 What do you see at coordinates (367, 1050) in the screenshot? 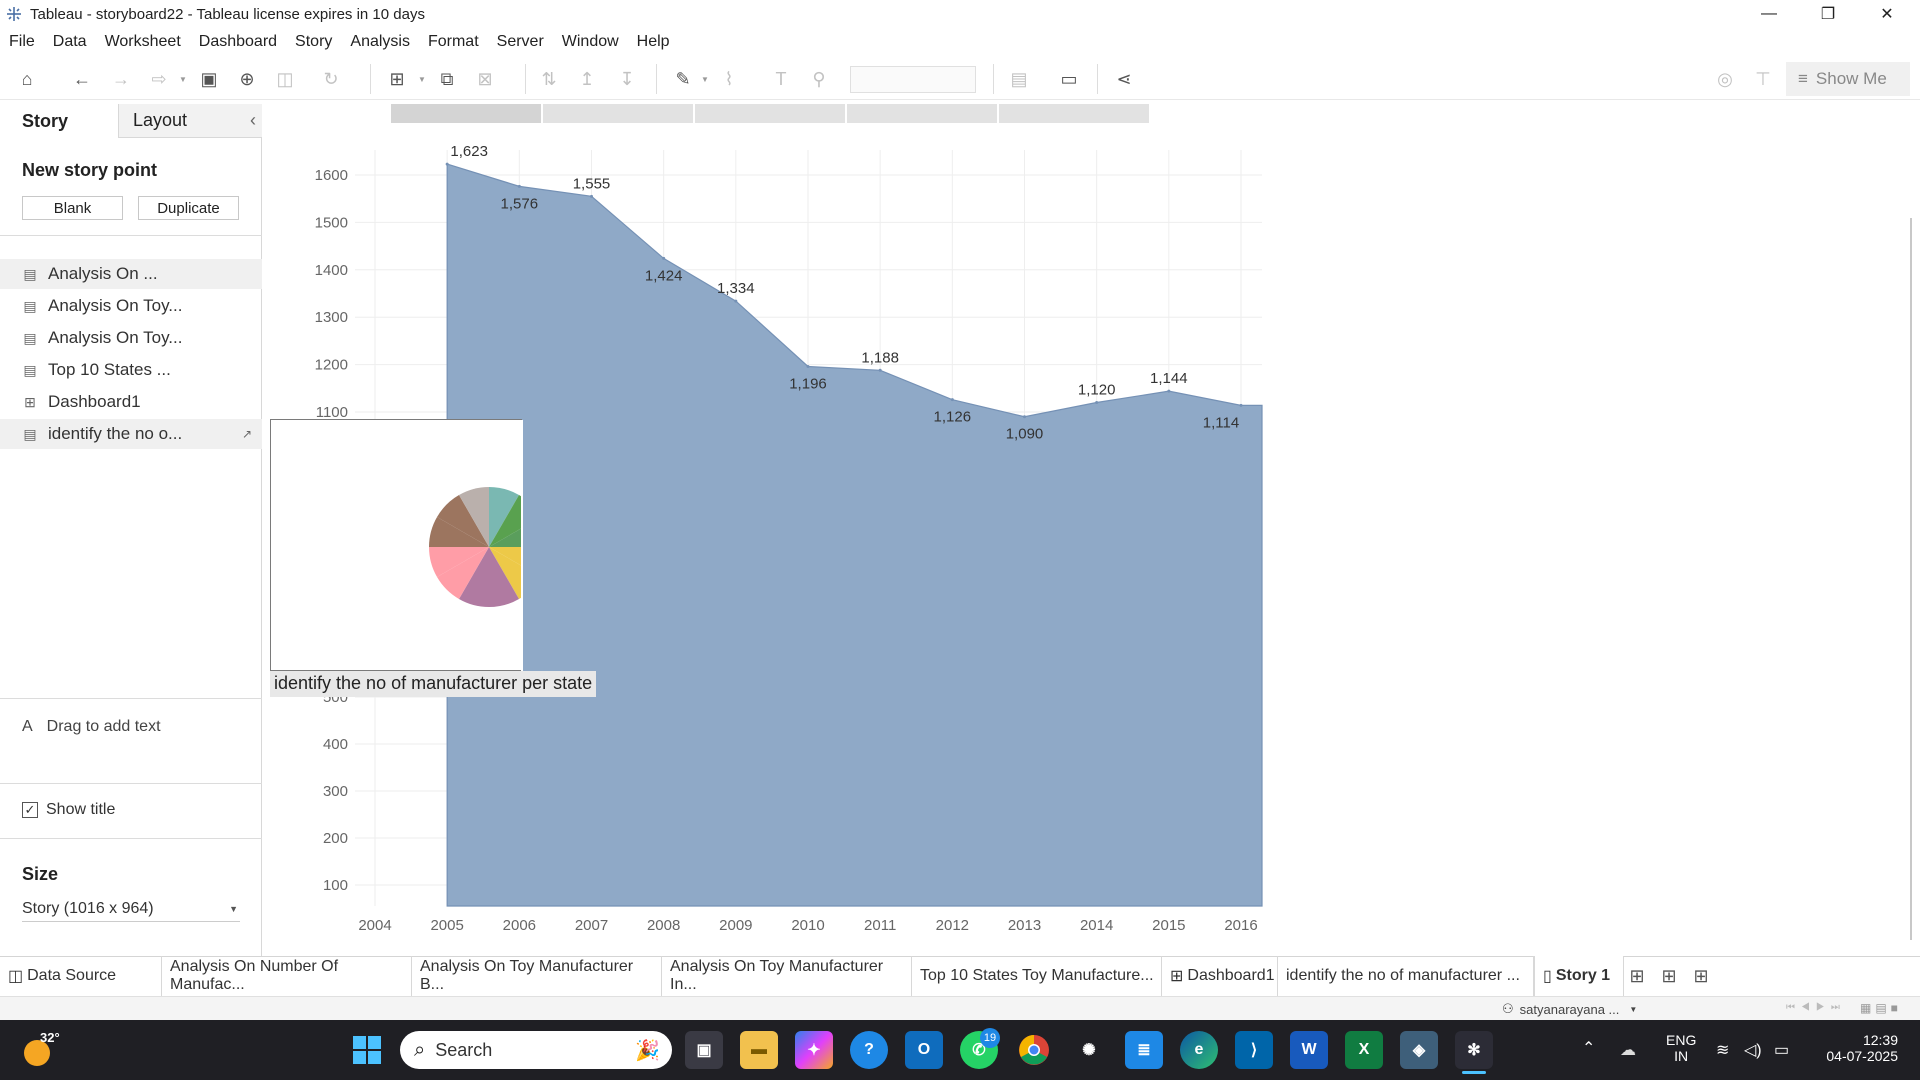
I see `start-icon` at bounding box center [367, 1050].